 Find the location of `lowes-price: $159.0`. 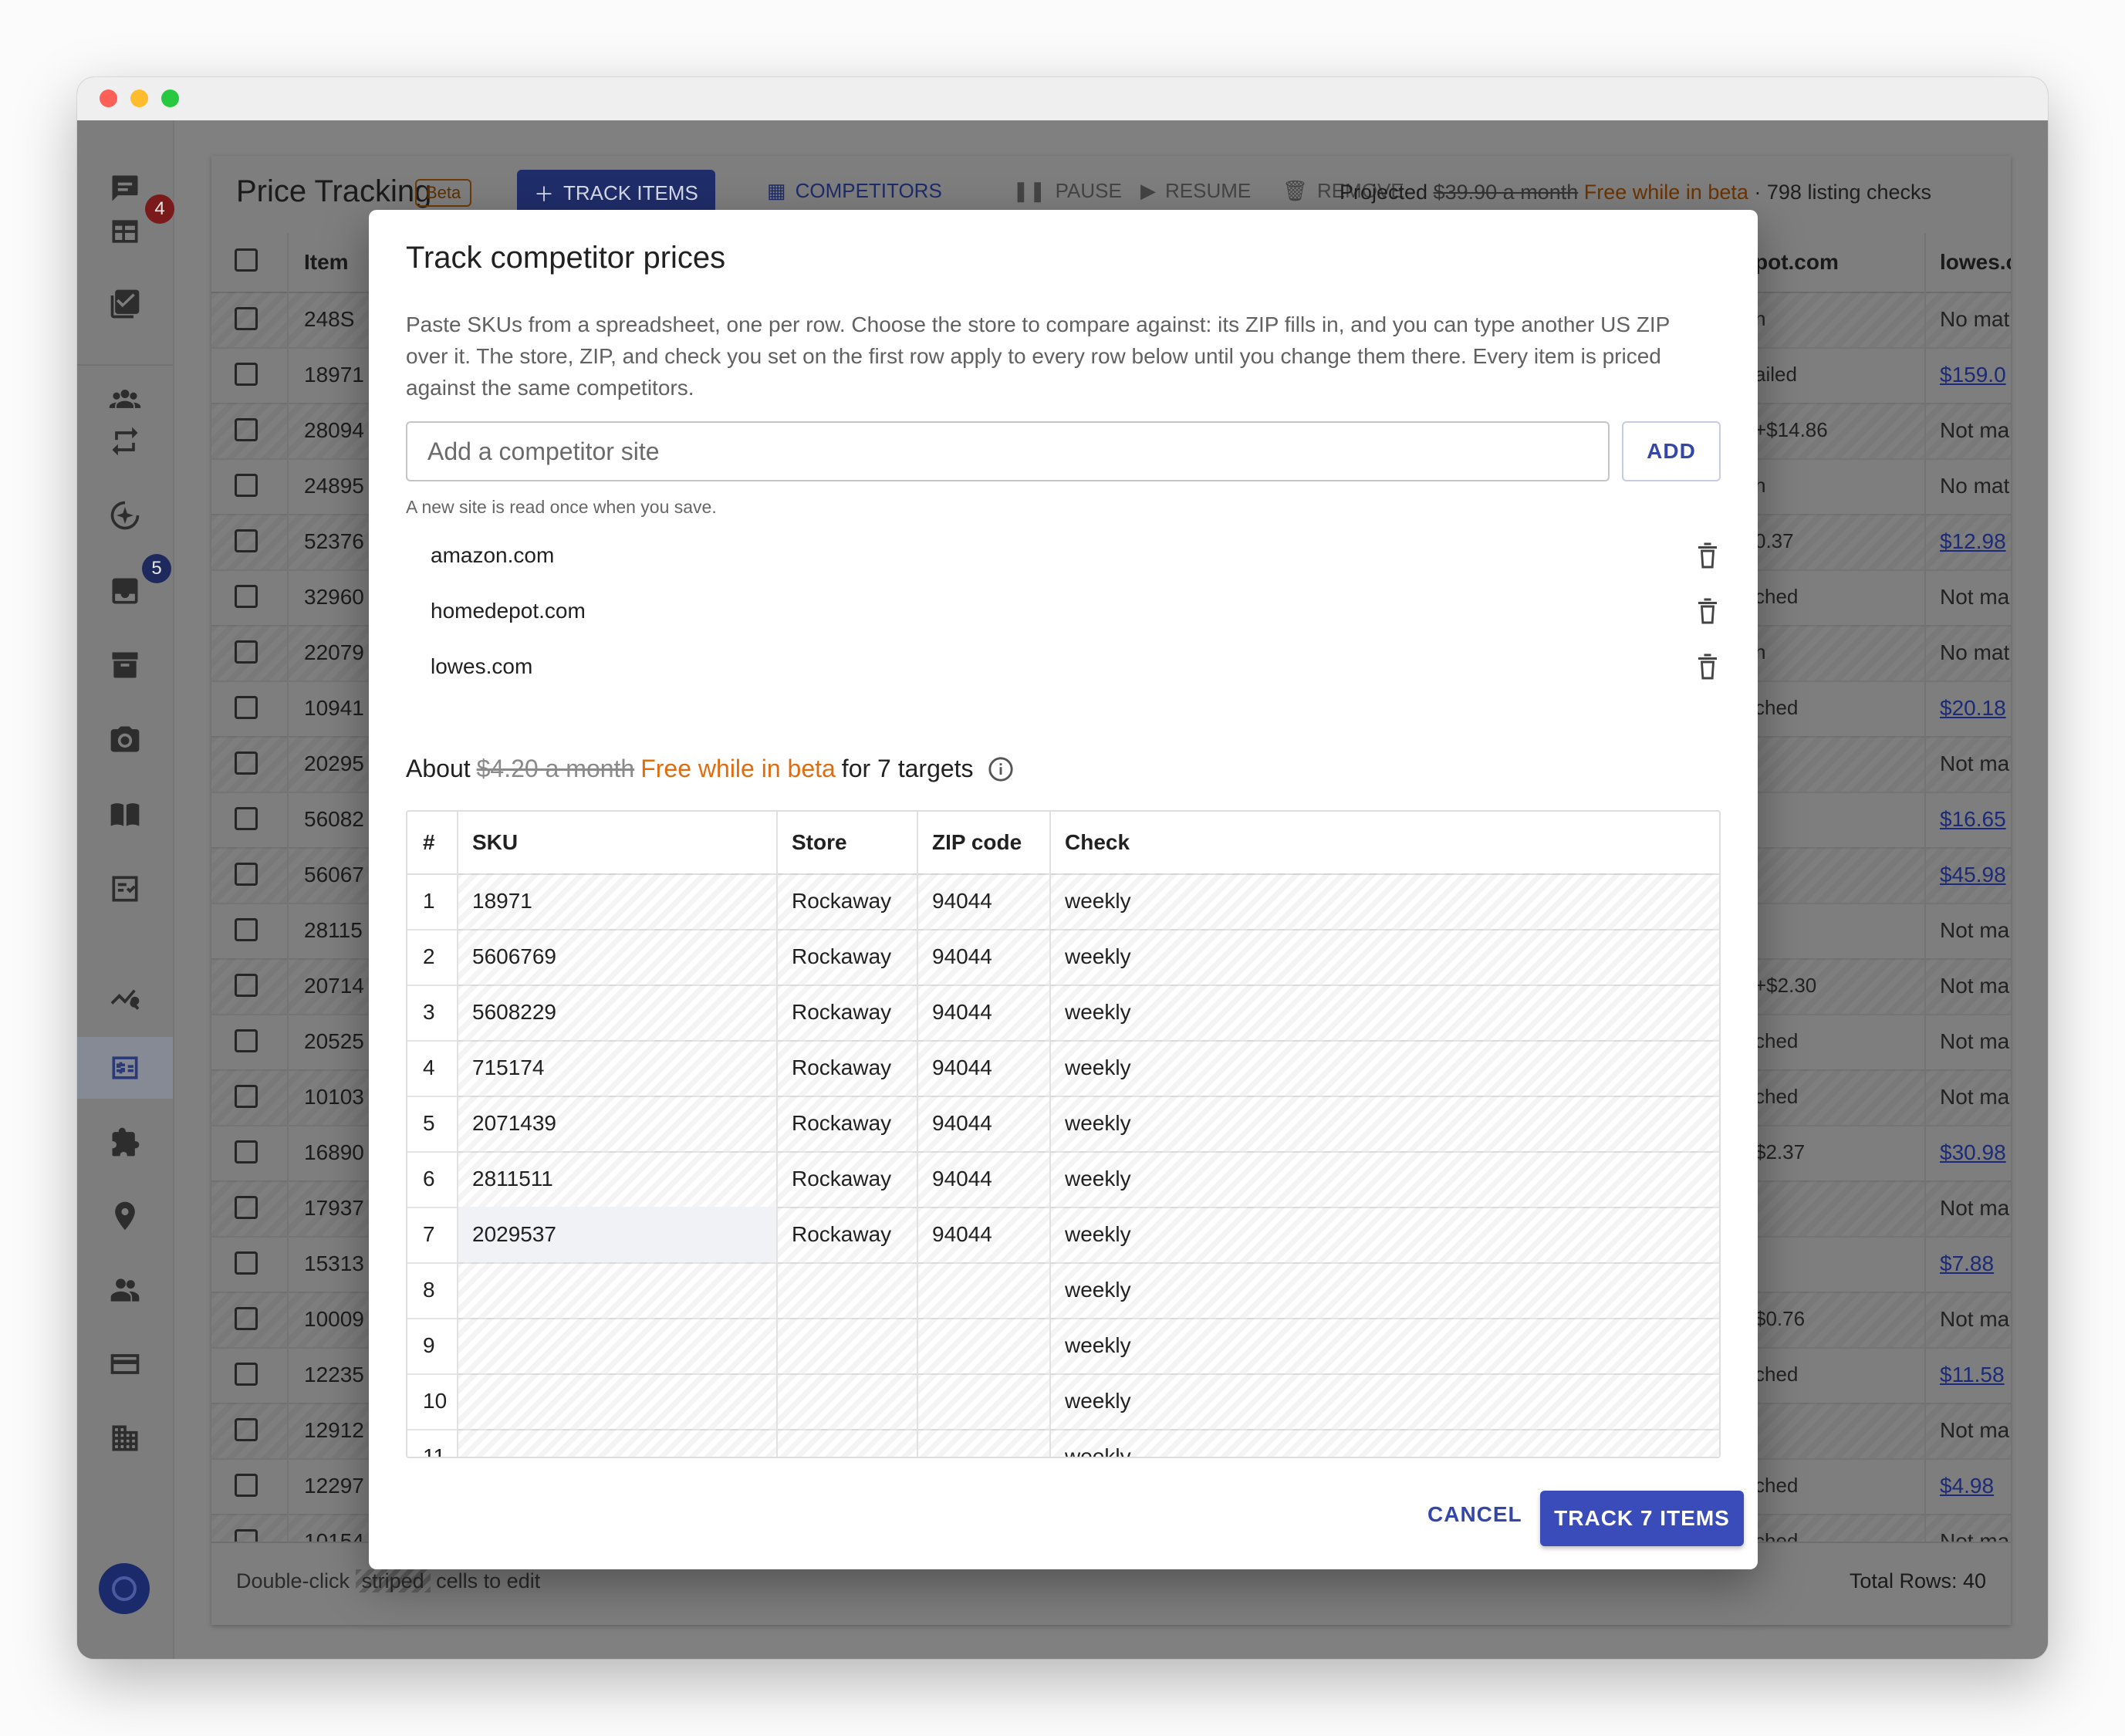

lowes-price: $159.0 is located at coordinates (1973, 375).